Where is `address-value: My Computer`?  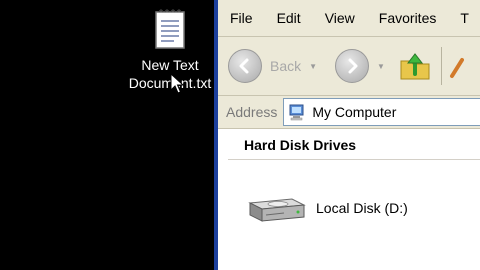
address-value: My Computer is located at coordinates (354, 112).